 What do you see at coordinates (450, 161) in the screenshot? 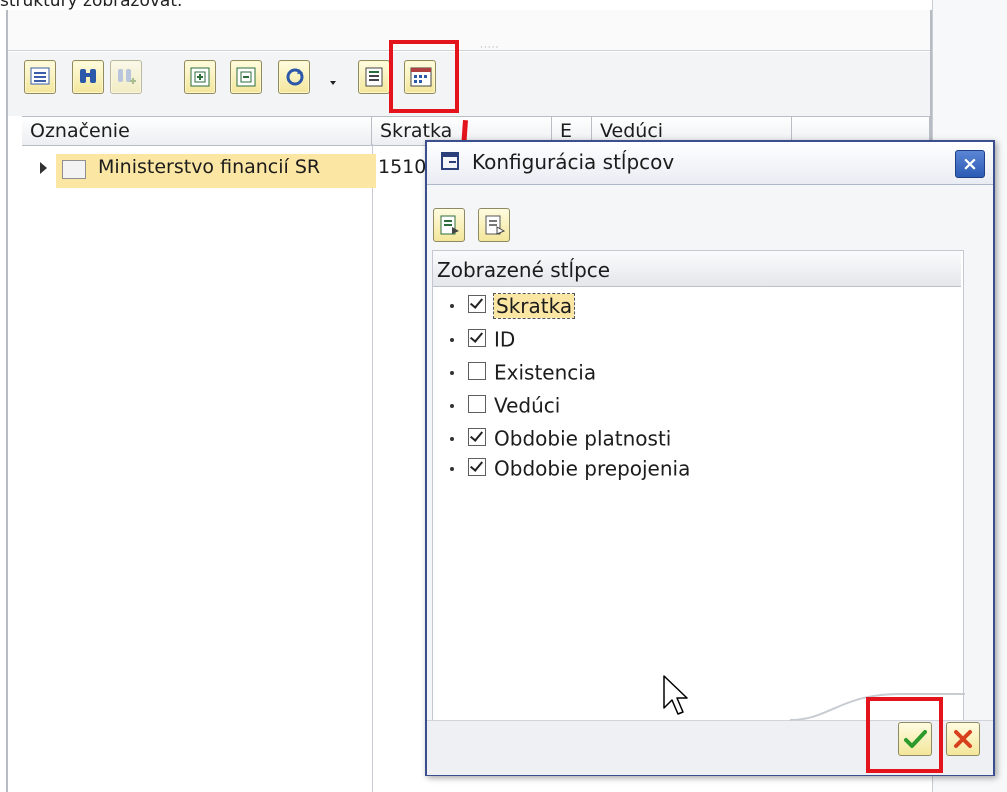
I see `dialog-window-icon` at bounding box center [450, 161].